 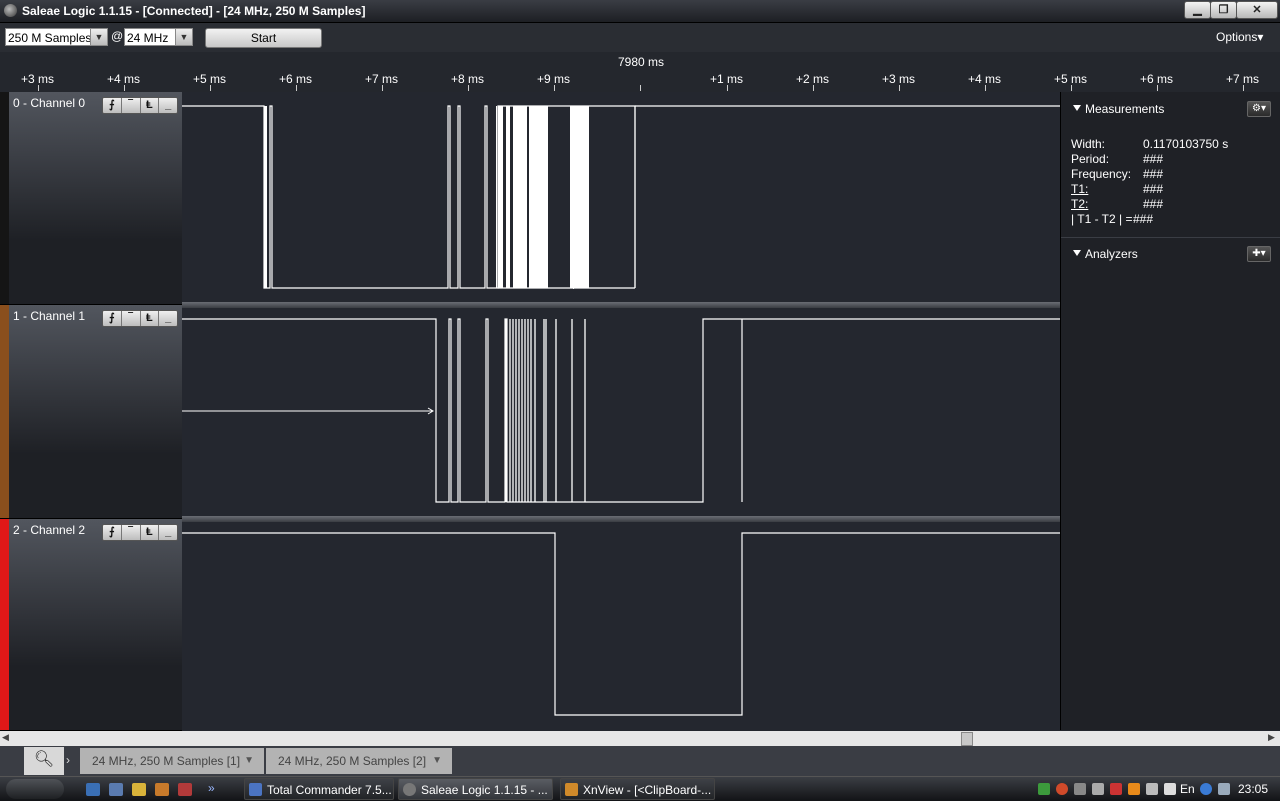 What do you see at coordinates (1259, 254) in the screenshot?
I see `add-analyzer-icon: ✚▾` at bounding box center [1259, 254].